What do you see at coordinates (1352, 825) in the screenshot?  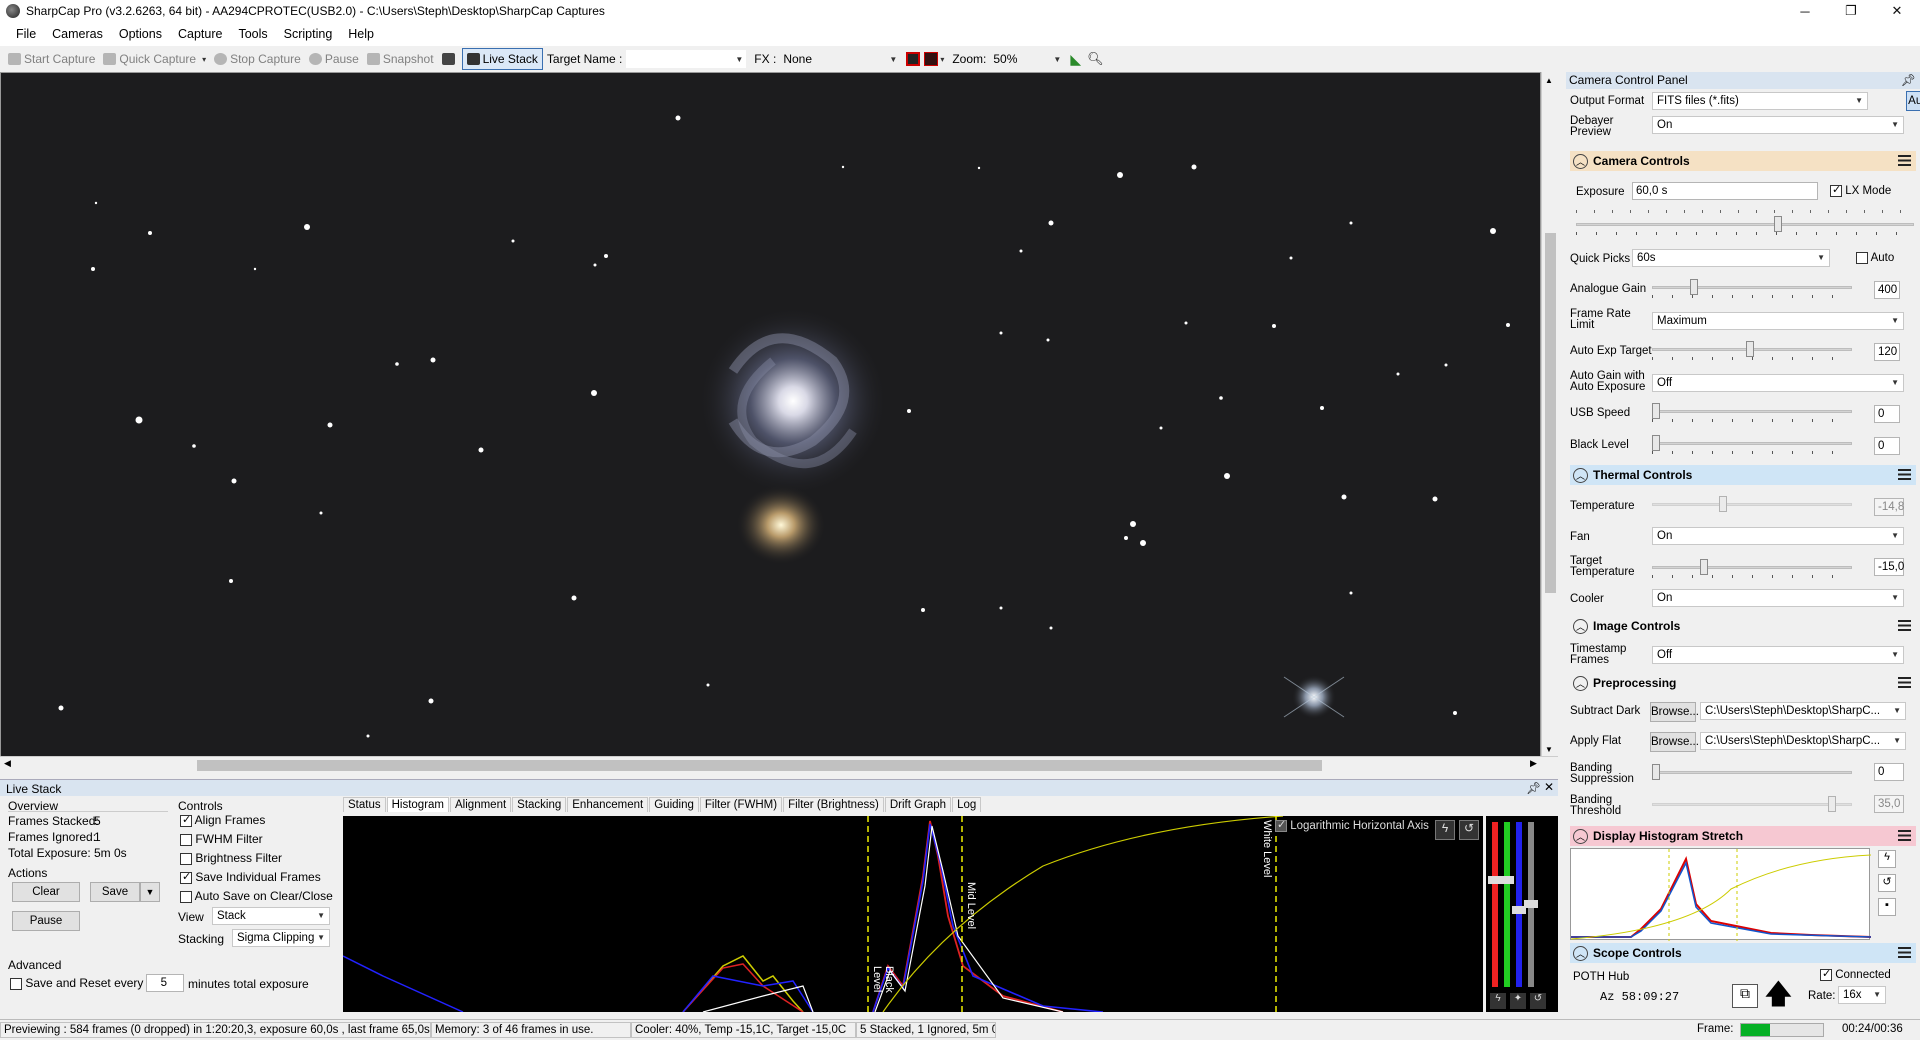 I see `log-axis-checkbox: Logarithmic Horizontal Axis` at bounding box center [1352, 825].